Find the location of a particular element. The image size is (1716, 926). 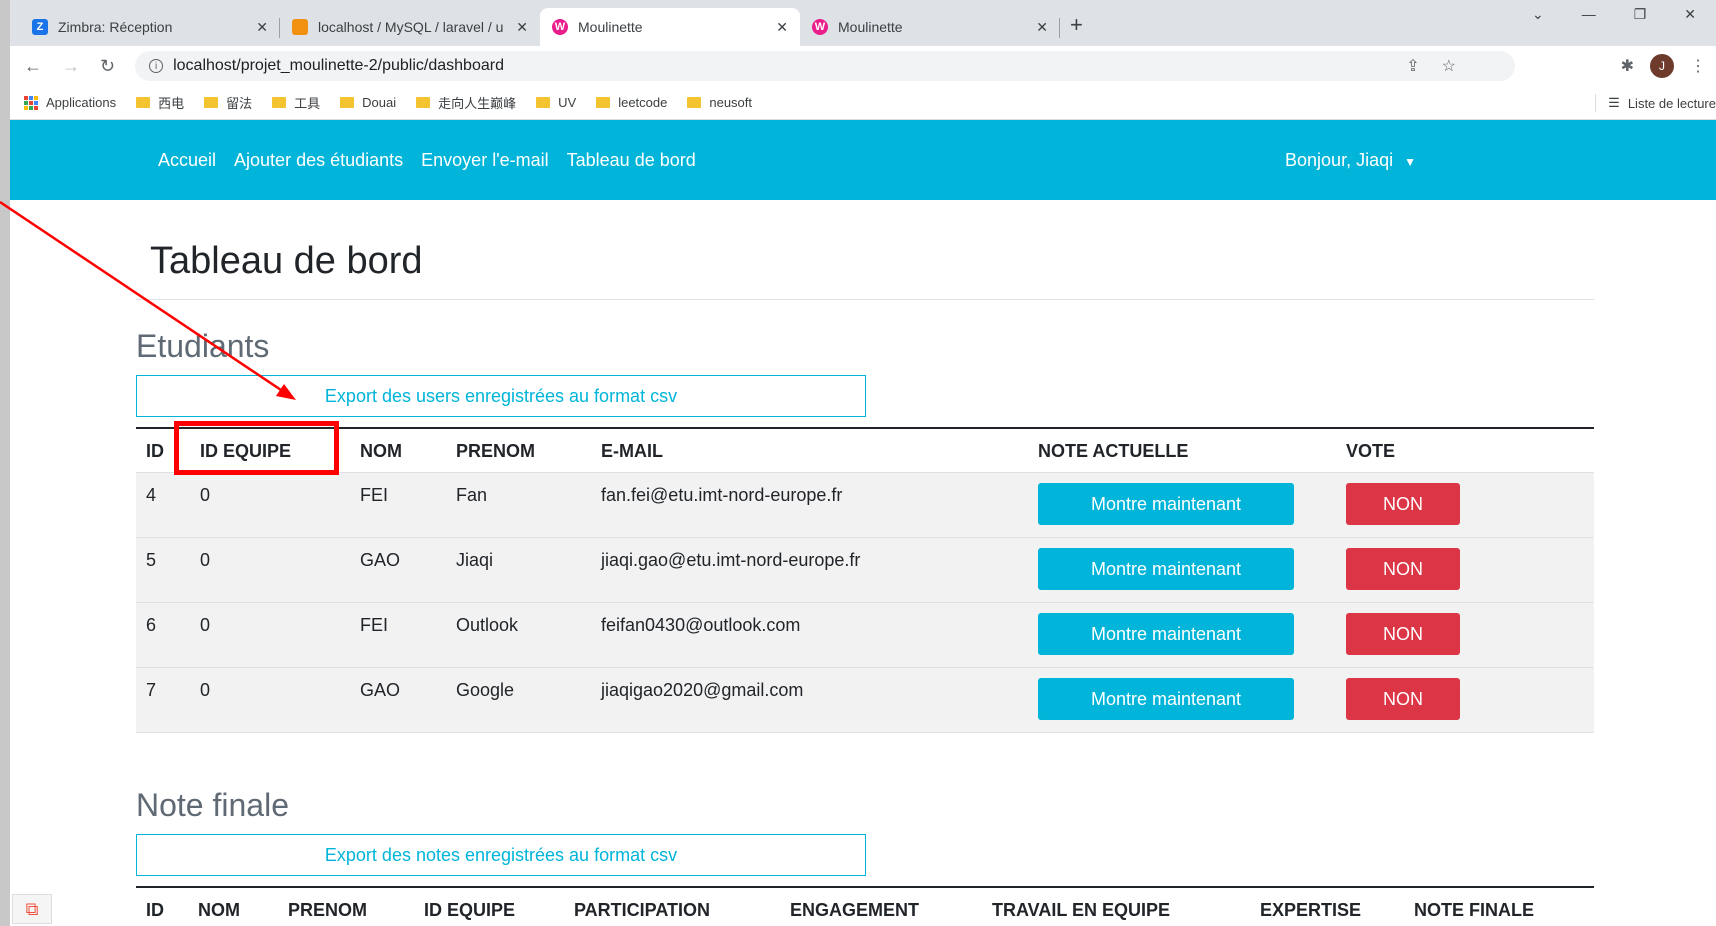

bookmark-folder: neusoft is located at coordinates (719, 102).